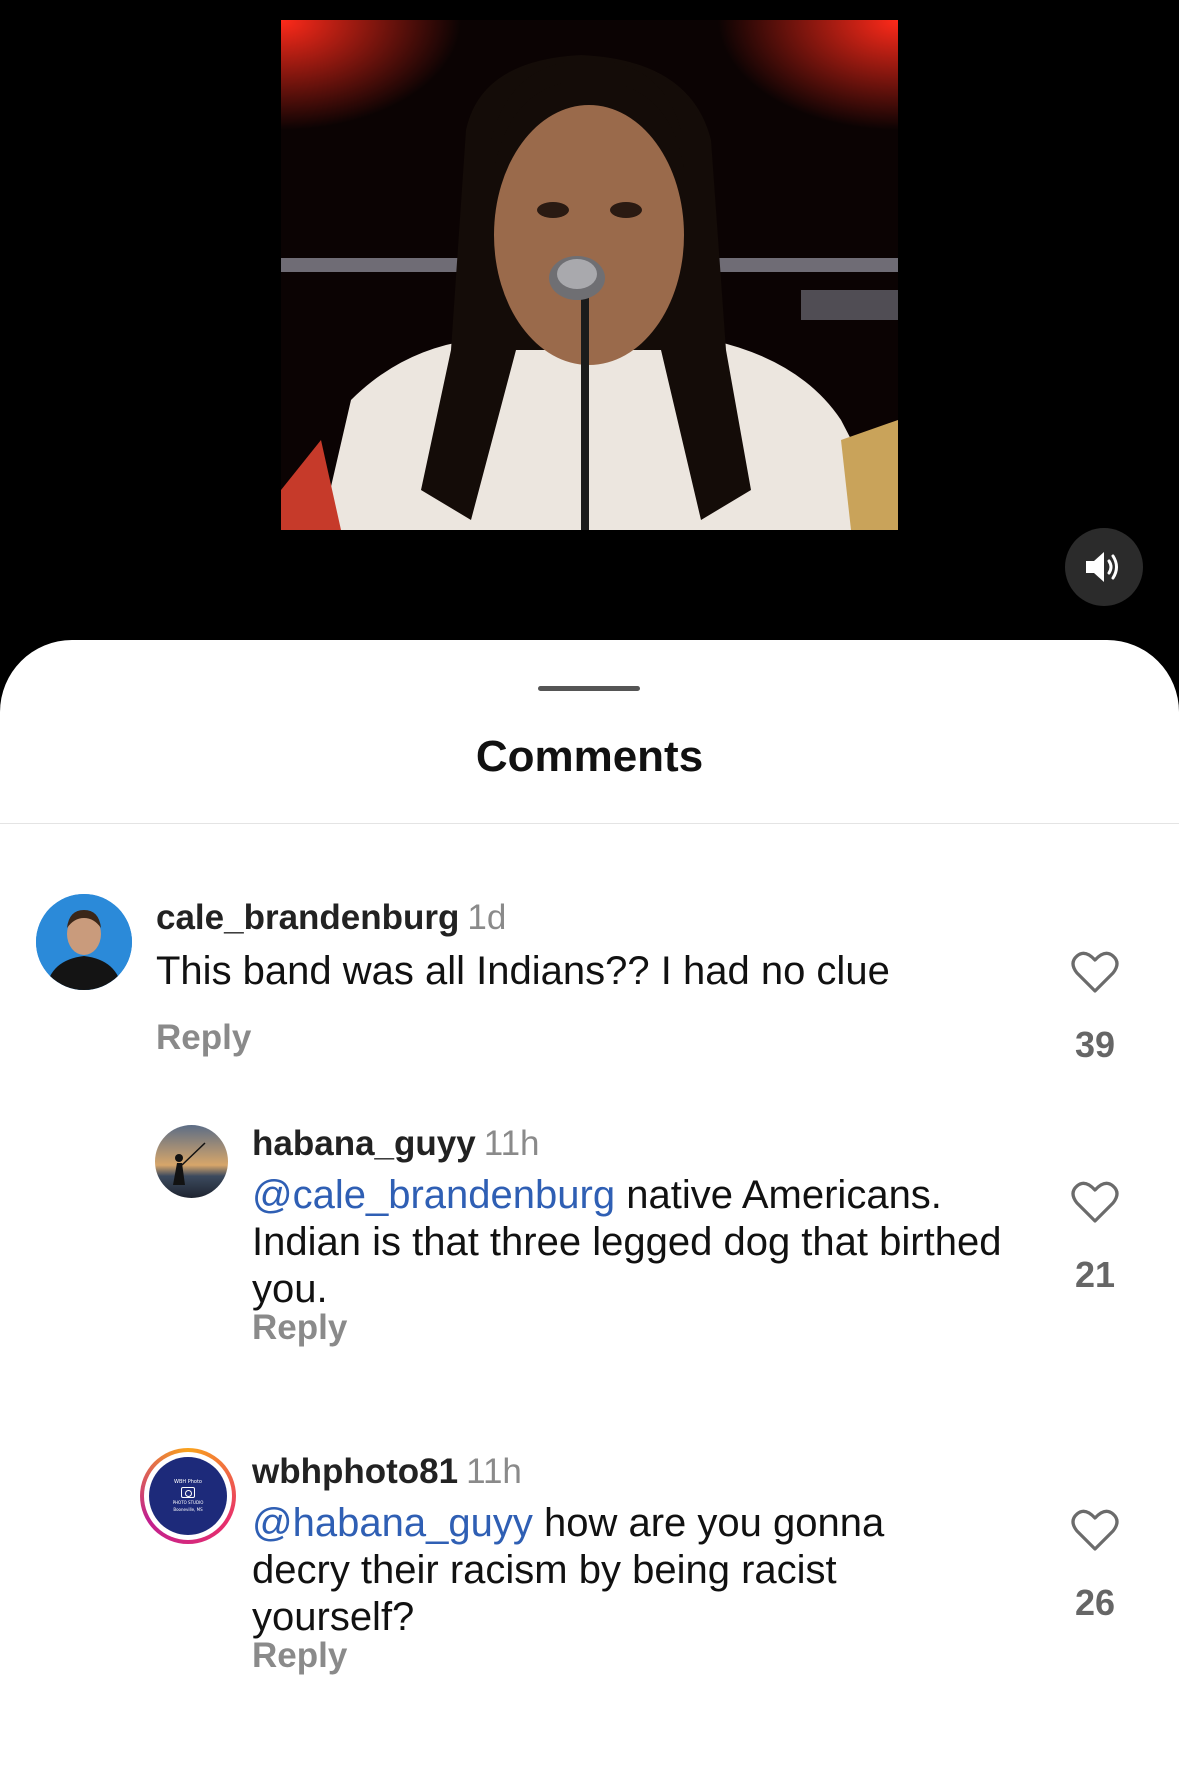  I want to click on mention-link: @habana_guyy, so click(392, 1523).